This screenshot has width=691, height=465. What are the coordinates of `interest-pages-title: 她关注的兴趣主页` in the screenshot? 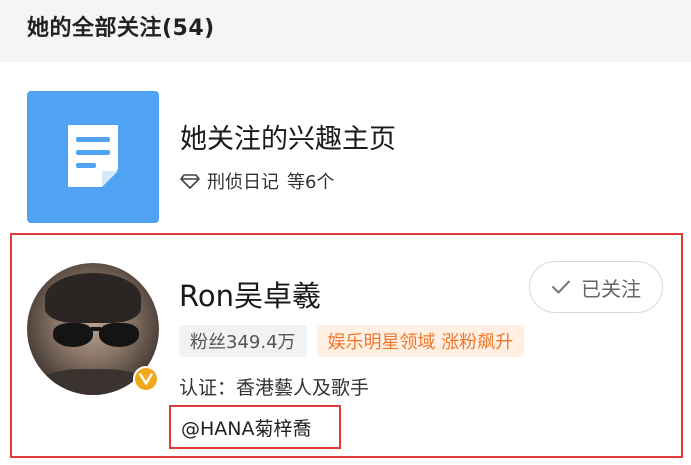 It's located at (288, 139).